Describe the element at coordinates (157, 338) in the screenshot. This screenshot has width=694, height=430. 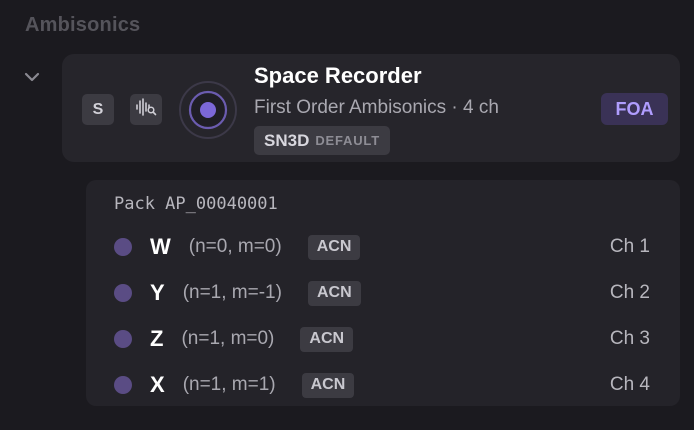
I see `channel-letter: Z` at that location.